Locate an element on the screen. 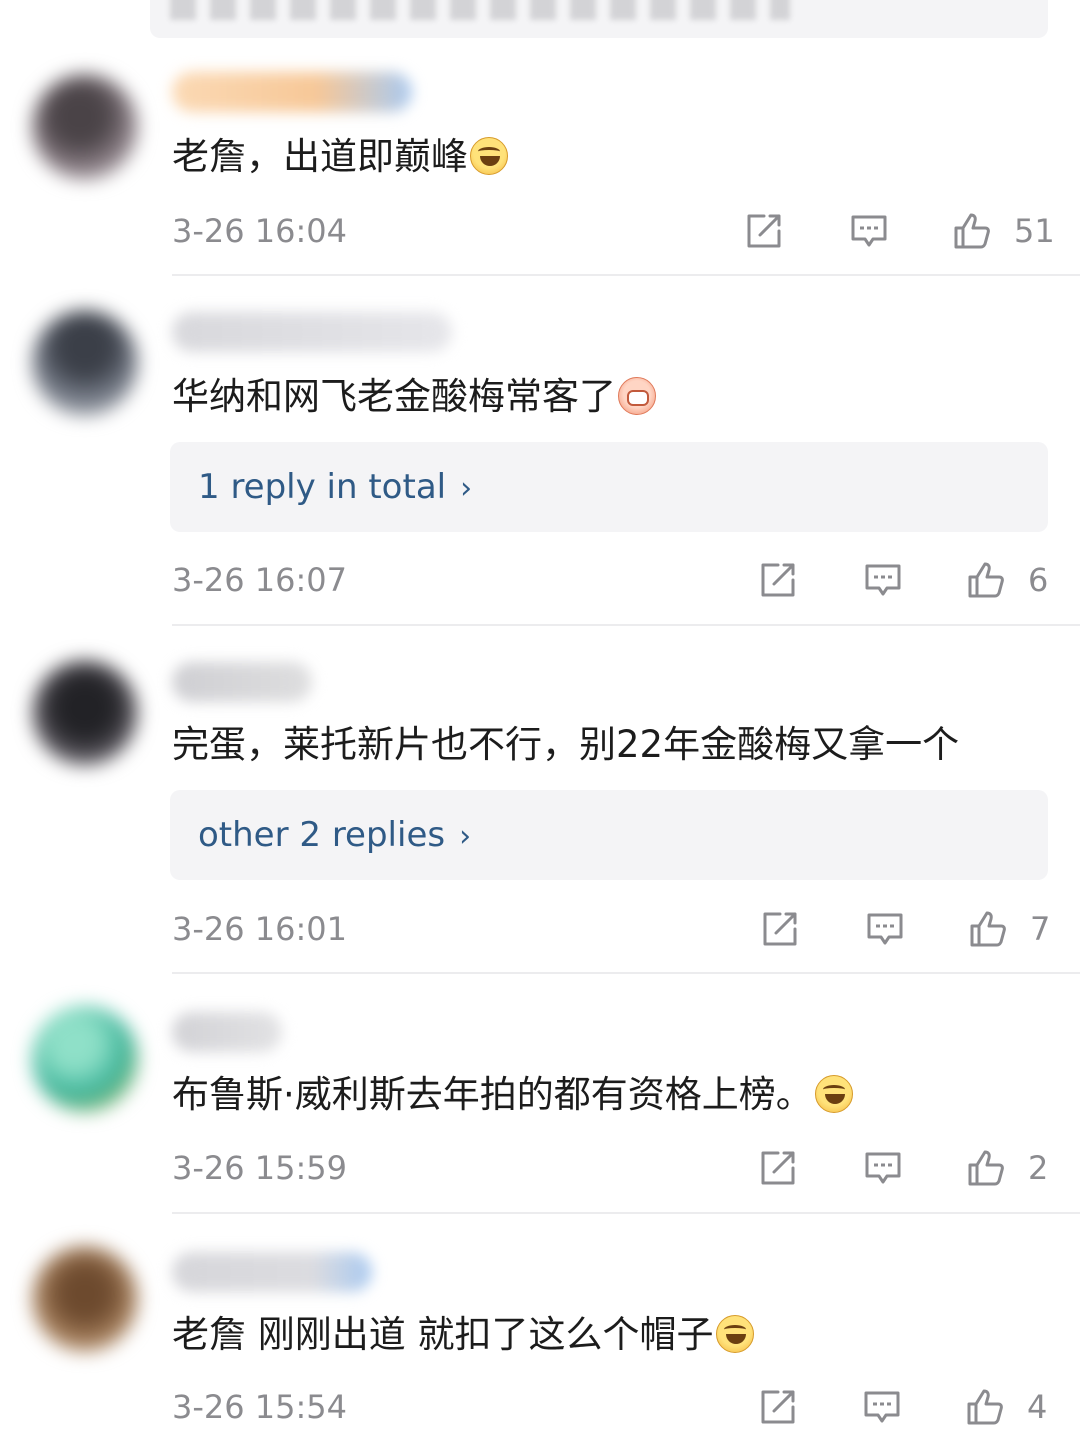  like-count: 51 is located at coordinates (1034, 231).